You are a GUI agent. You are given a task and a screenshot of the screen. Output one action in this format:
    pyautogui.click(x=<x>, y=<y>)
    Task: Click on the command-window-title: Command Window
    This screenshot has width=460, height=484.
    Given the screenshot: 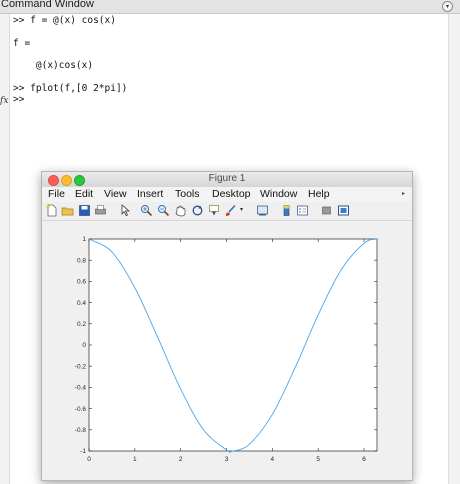 What is the action you would take?
    pyautogui.click(x=47, y=5)
    